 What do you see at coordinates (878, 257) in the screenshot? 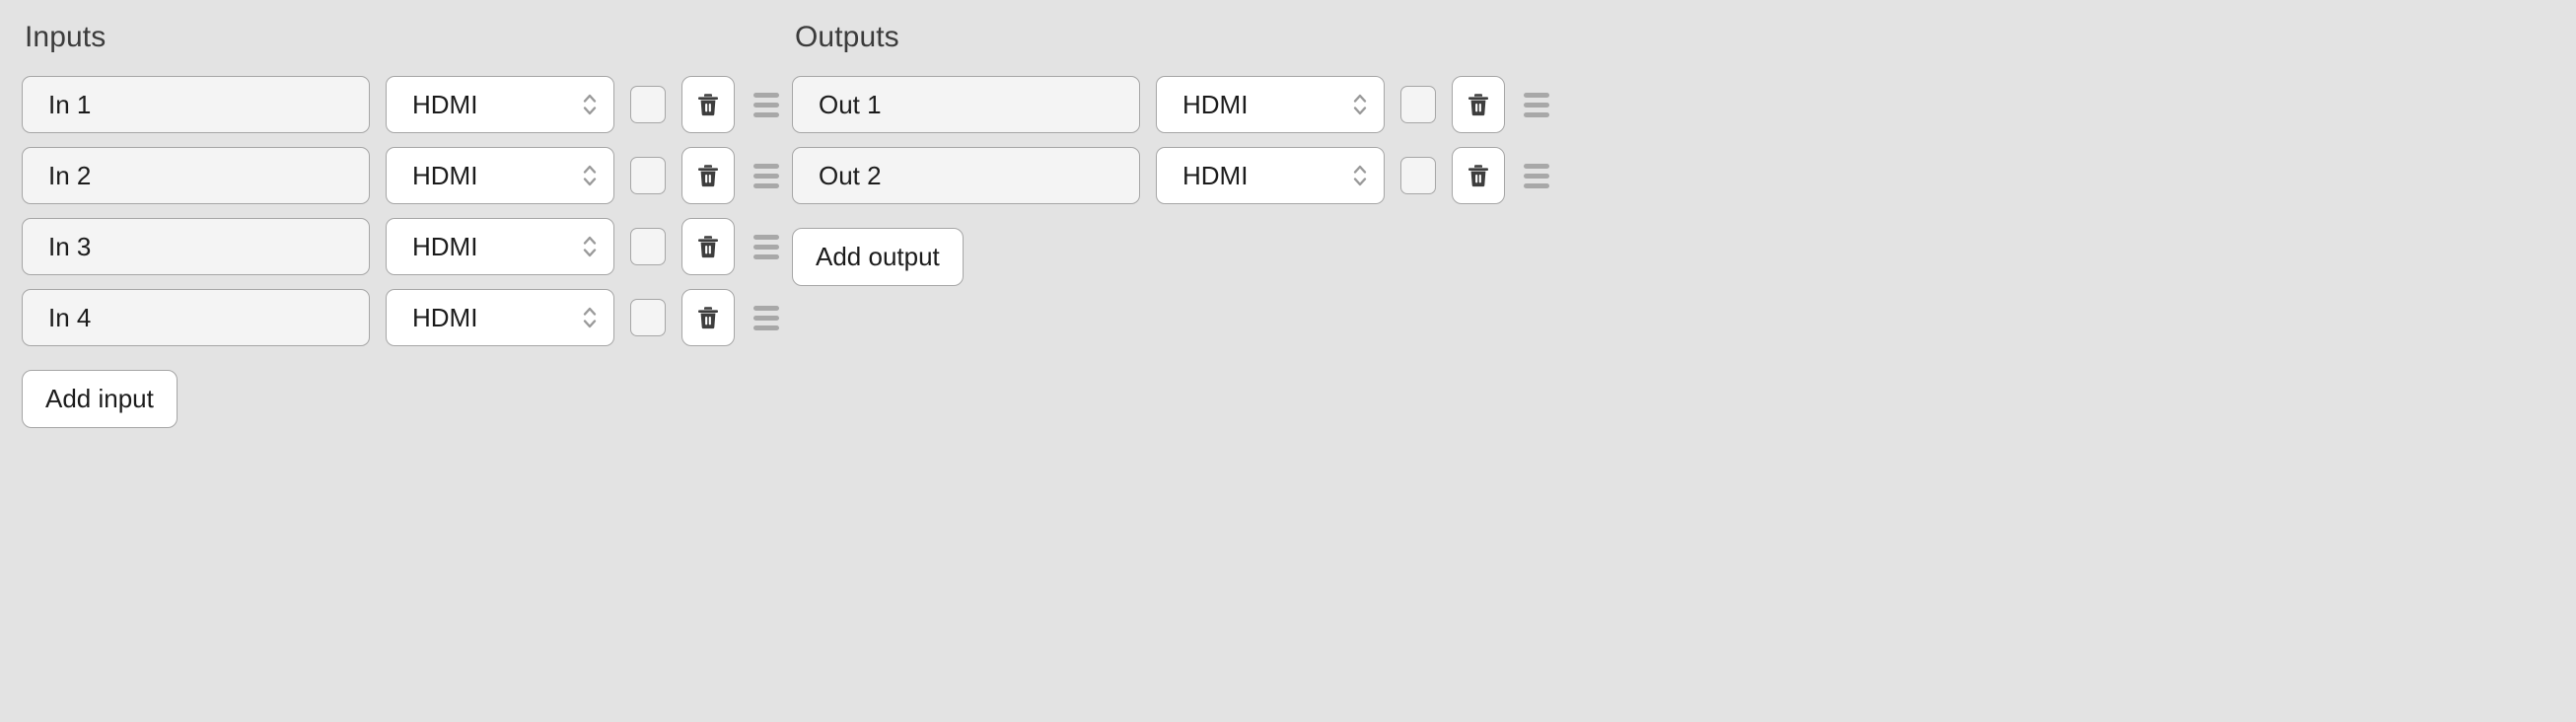
I see `add-output-button: Add output` at bounding box center [878, 257].